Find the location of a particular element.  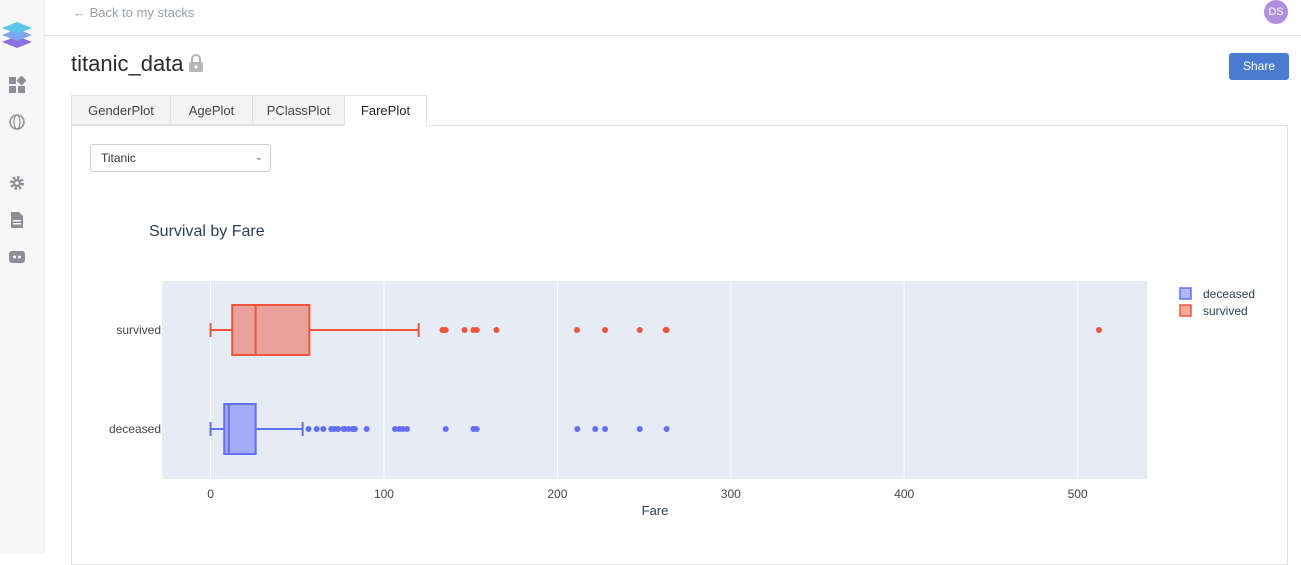

dashboard-icon is located at coordinates (17, 85).